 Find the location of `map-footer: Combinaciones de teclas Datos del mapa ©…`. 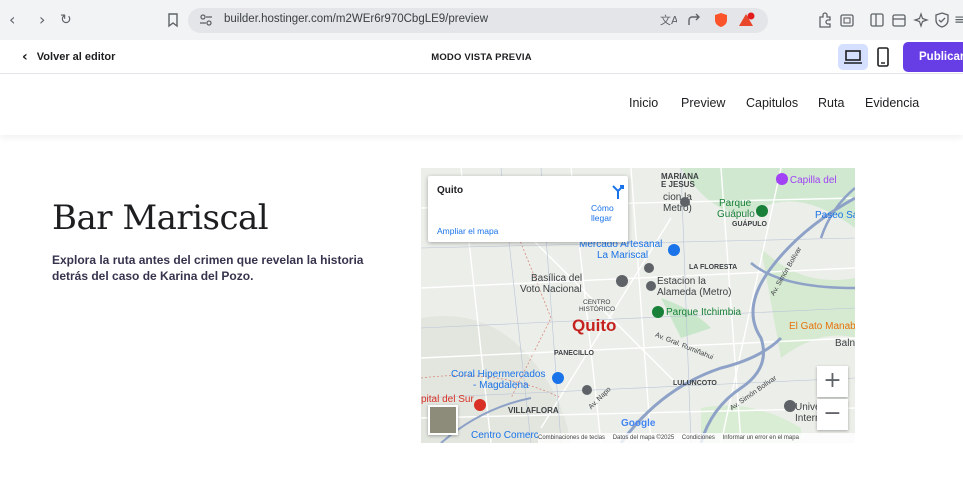

map-footer: Combinaciones de teclas Datos del mapa ©… is located at coordinates (696, 438).